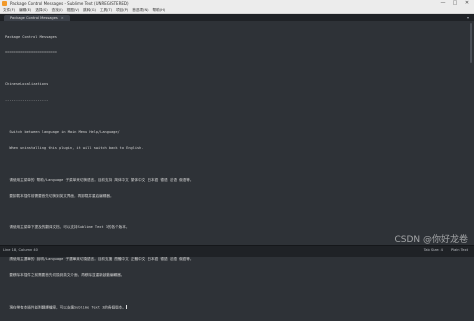 This screenshot has width=474, height=321. What do you see at coordinates (31, 52) in the screenshot?
I see `editor-line: ========================` at bounding box center [31, 52].